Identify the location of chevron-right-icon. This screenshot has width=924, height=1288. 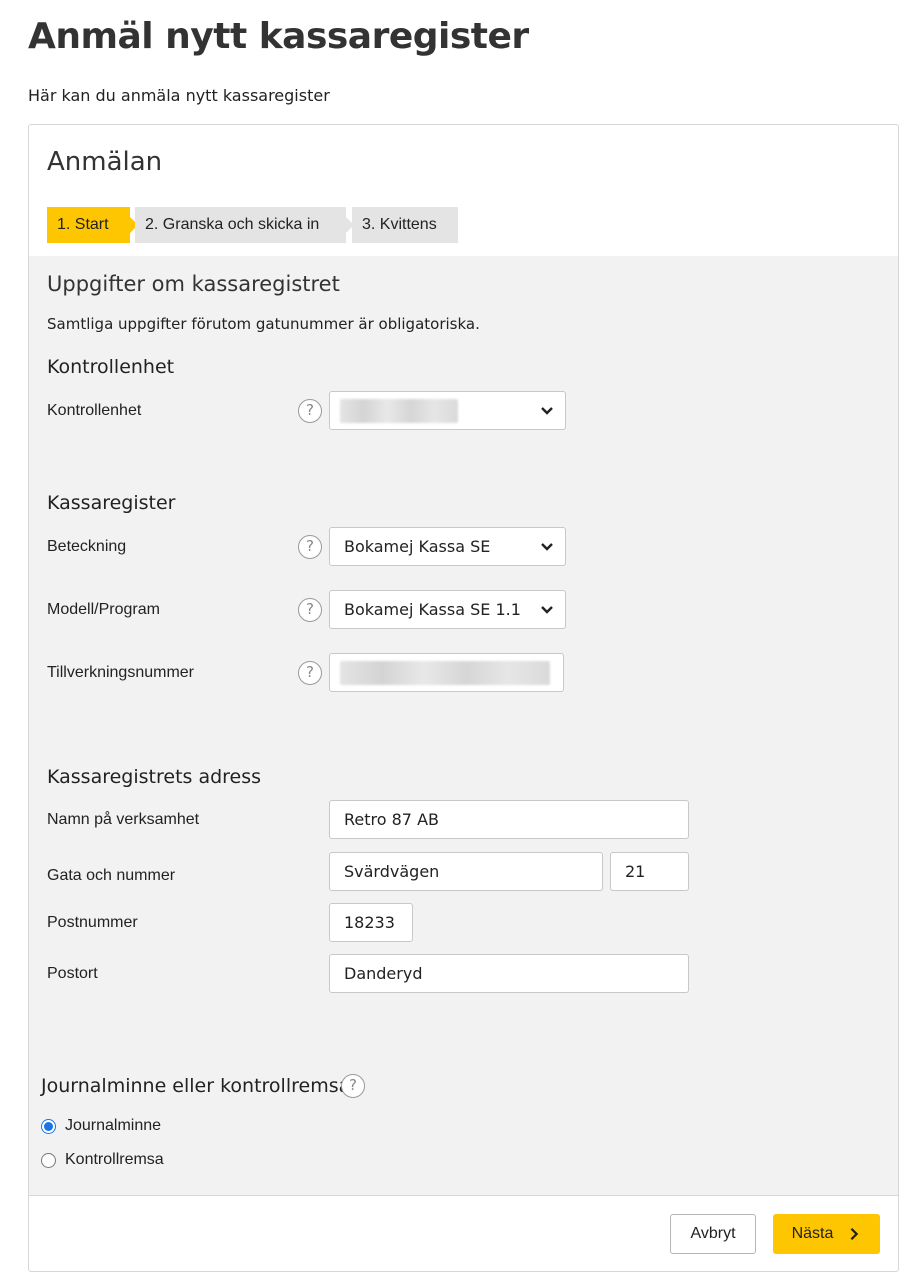
(854, 1234).